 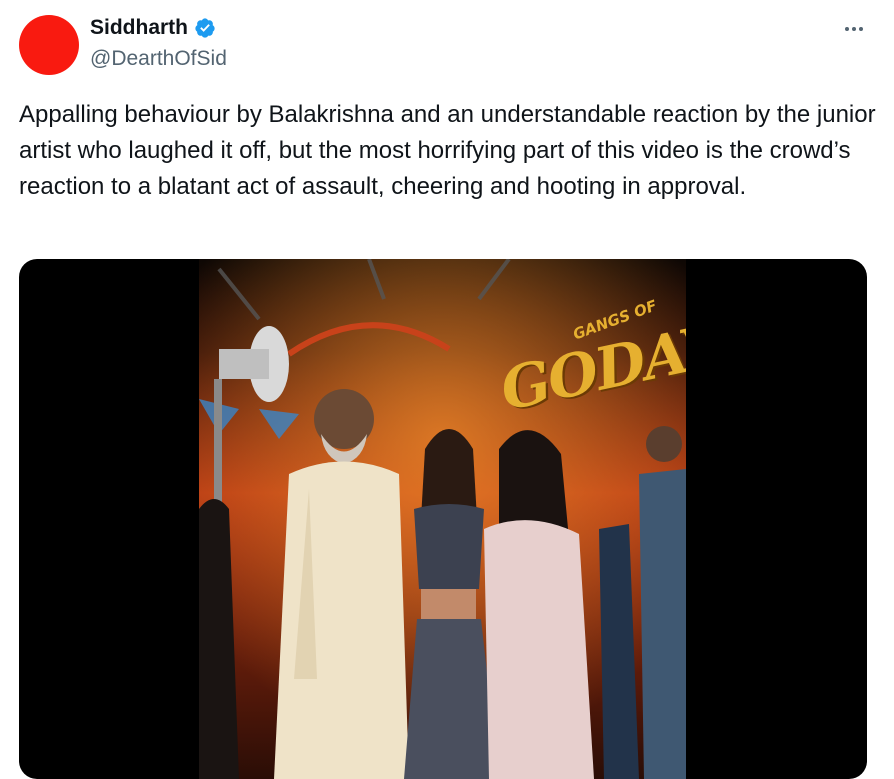 I want to click on display-name: Siddharth, so click(x=139, y=28).